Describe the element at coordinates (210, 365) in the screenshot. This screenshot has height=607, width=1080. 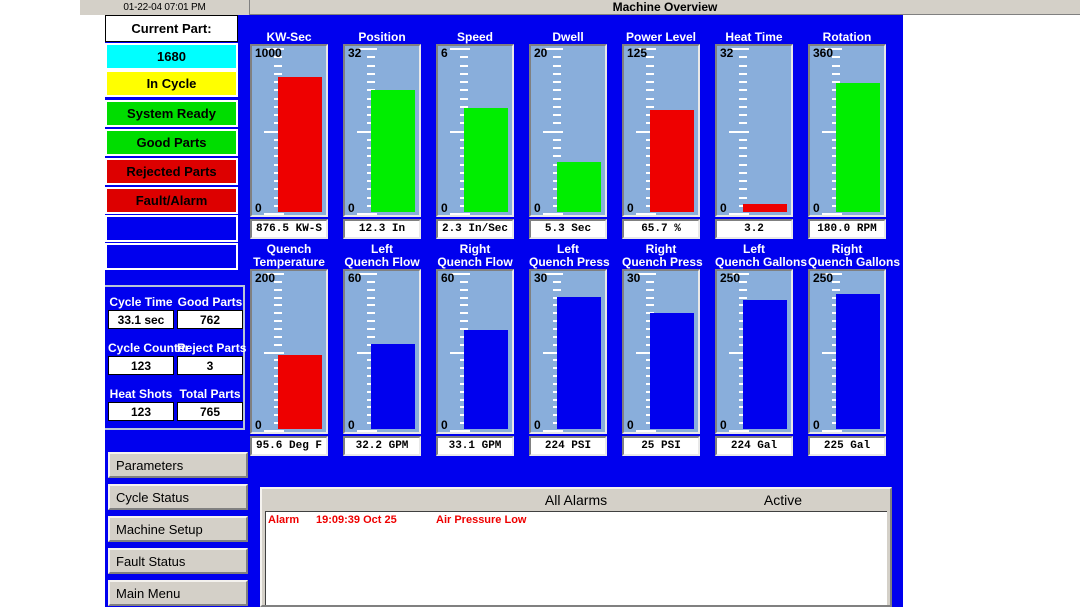
I see `counter-value: 3` at that location.